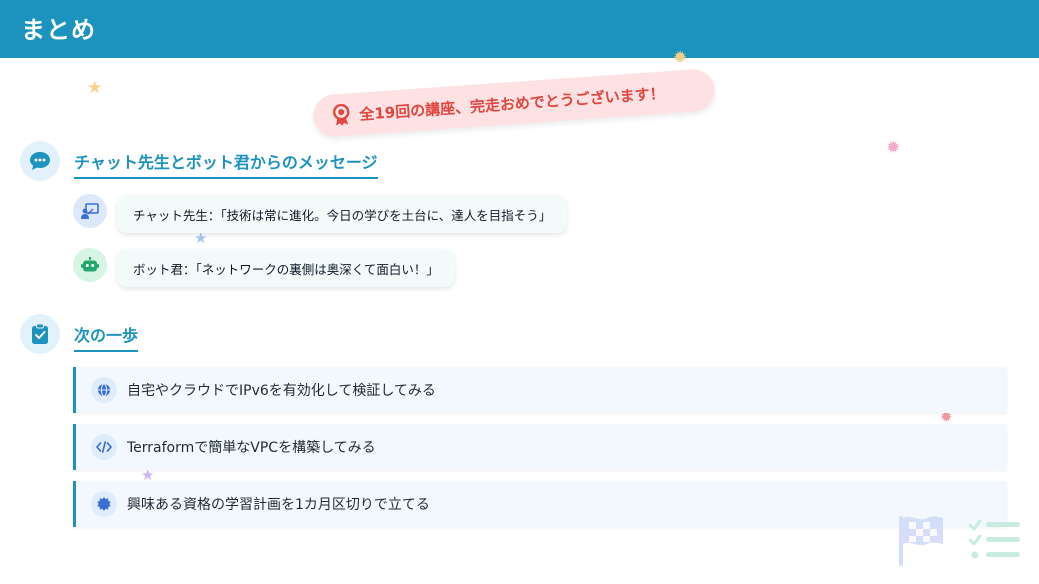  Describe the element at coordinates (226, 164) in the screenshot. I see `messages-section-title: チャット先生とボット君からのメッセージ` at that location.